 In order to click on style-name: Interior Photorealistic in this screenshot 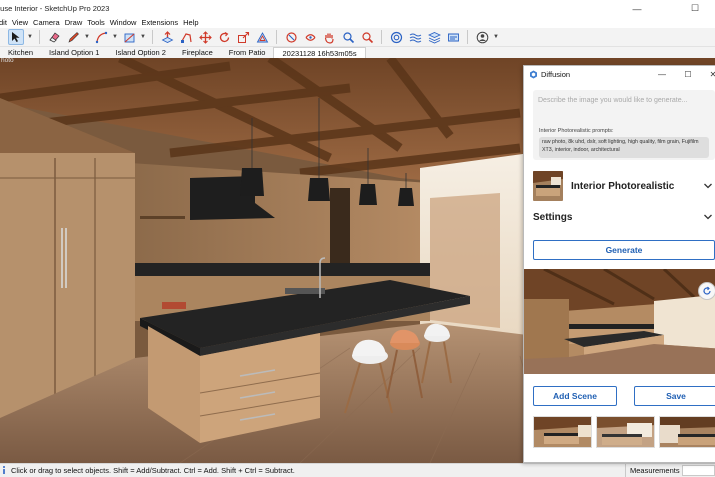, I will do `click(623, 186)`.